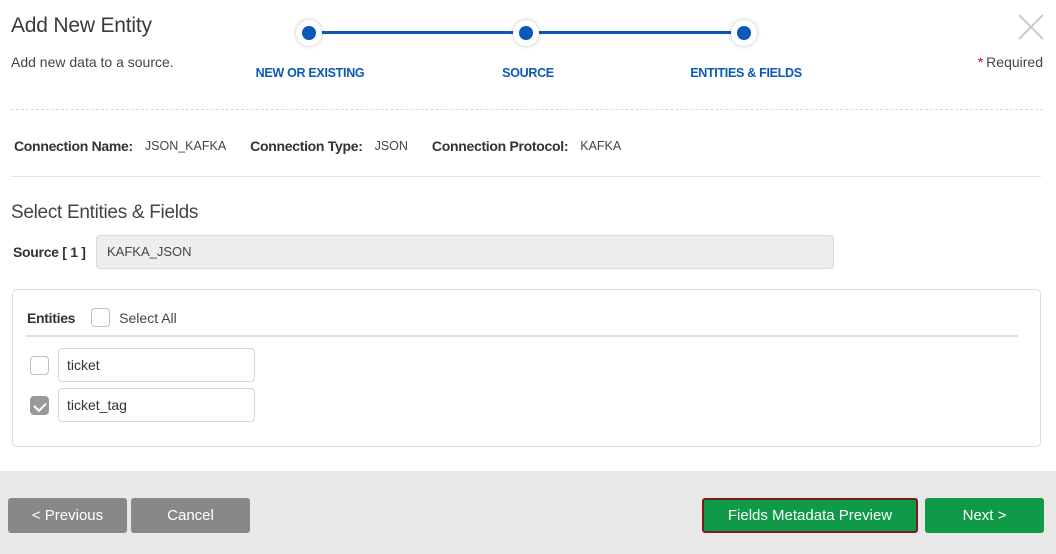  Describe the element at coordinates (391, 146) in the screenshot. I see `connection-type-value: JSON` at that location.